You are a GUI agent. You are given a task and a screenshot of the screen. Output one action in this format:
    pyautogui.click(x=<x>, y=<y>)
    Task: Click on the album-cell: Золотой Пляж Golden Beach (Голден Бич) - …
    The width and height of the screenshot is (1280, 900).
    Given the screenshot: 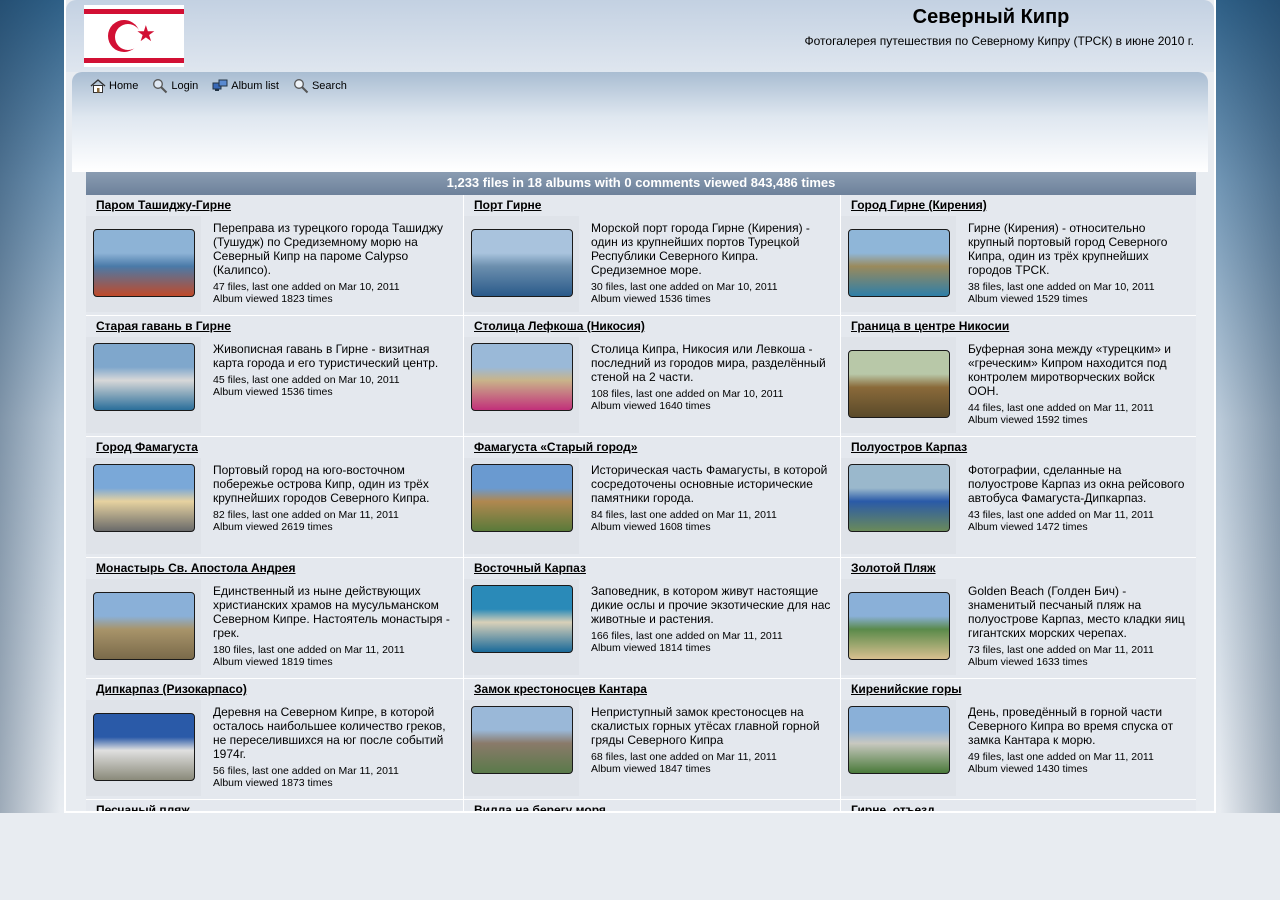 What is the action you would take?
    pyautogui.click(x=1018, y=618)
    